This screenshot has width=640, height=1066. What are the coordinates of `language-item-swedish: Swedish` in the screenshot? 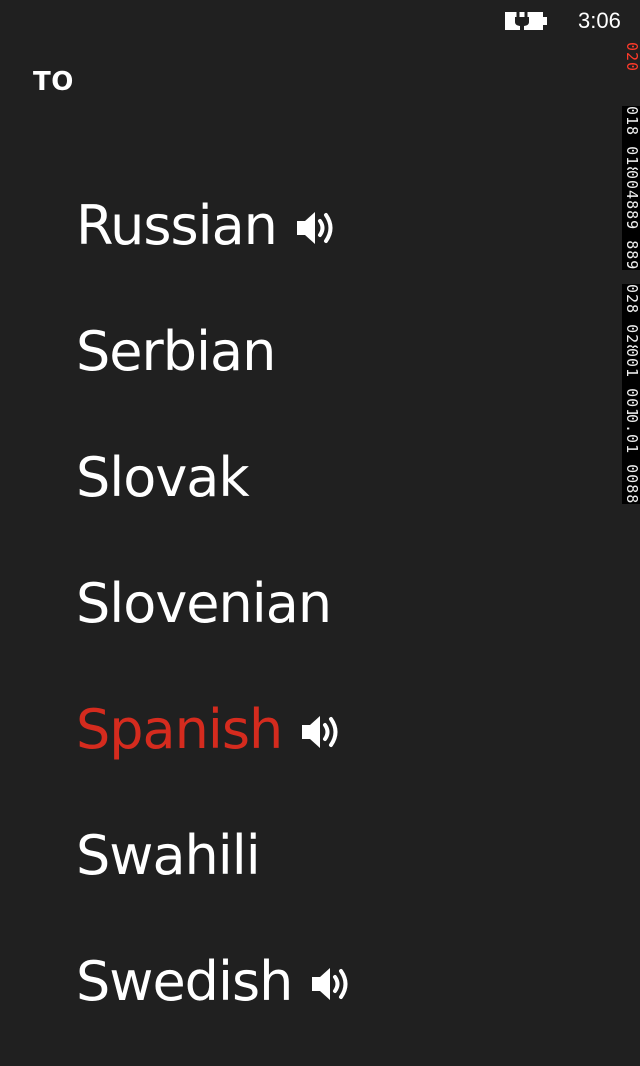 It's located at (336, 982).